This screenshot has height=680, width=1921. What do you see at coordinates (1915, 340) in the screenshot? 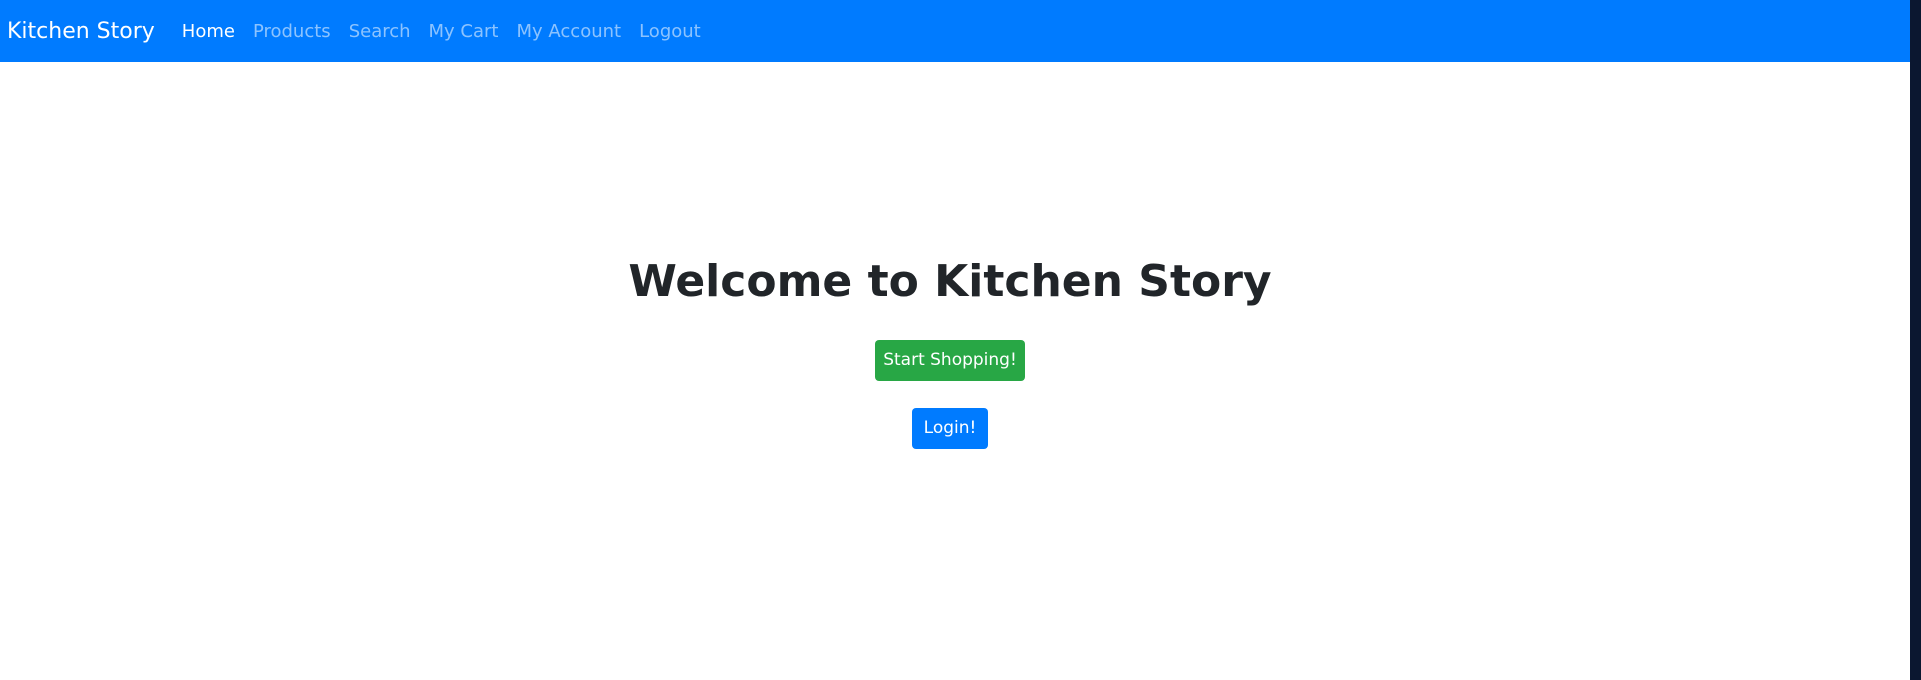
I see `window-edge` at bounding box center [1915, 340].